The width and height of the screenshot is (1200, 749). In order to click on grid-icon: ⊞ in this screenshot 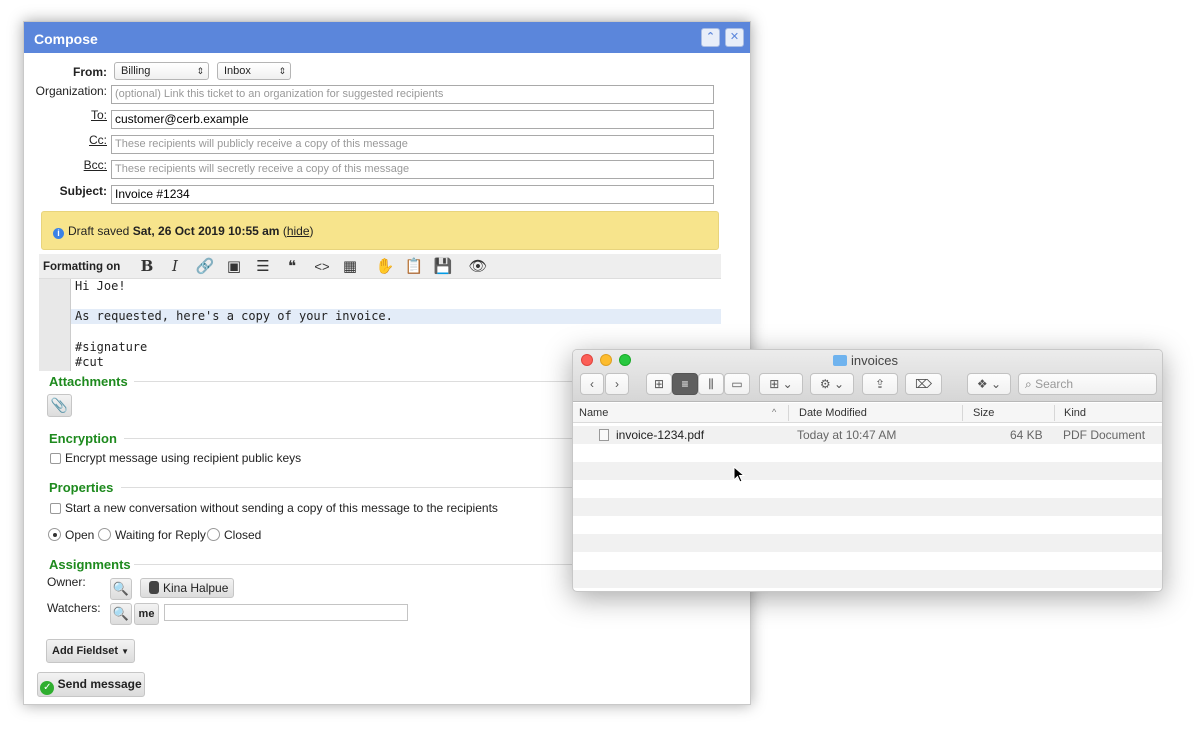, I will do `click(659, 384)`.